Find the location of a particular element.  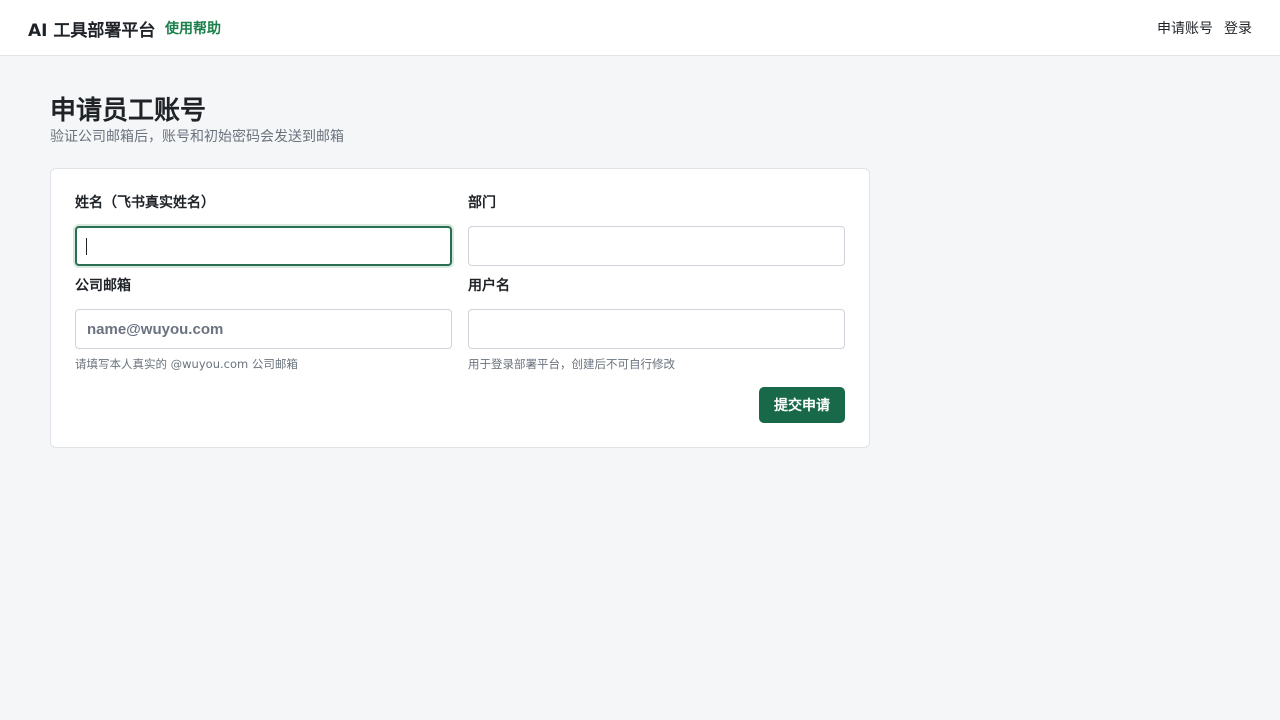

email-label: 公司邮箱 is located at coordinates (103, 286).